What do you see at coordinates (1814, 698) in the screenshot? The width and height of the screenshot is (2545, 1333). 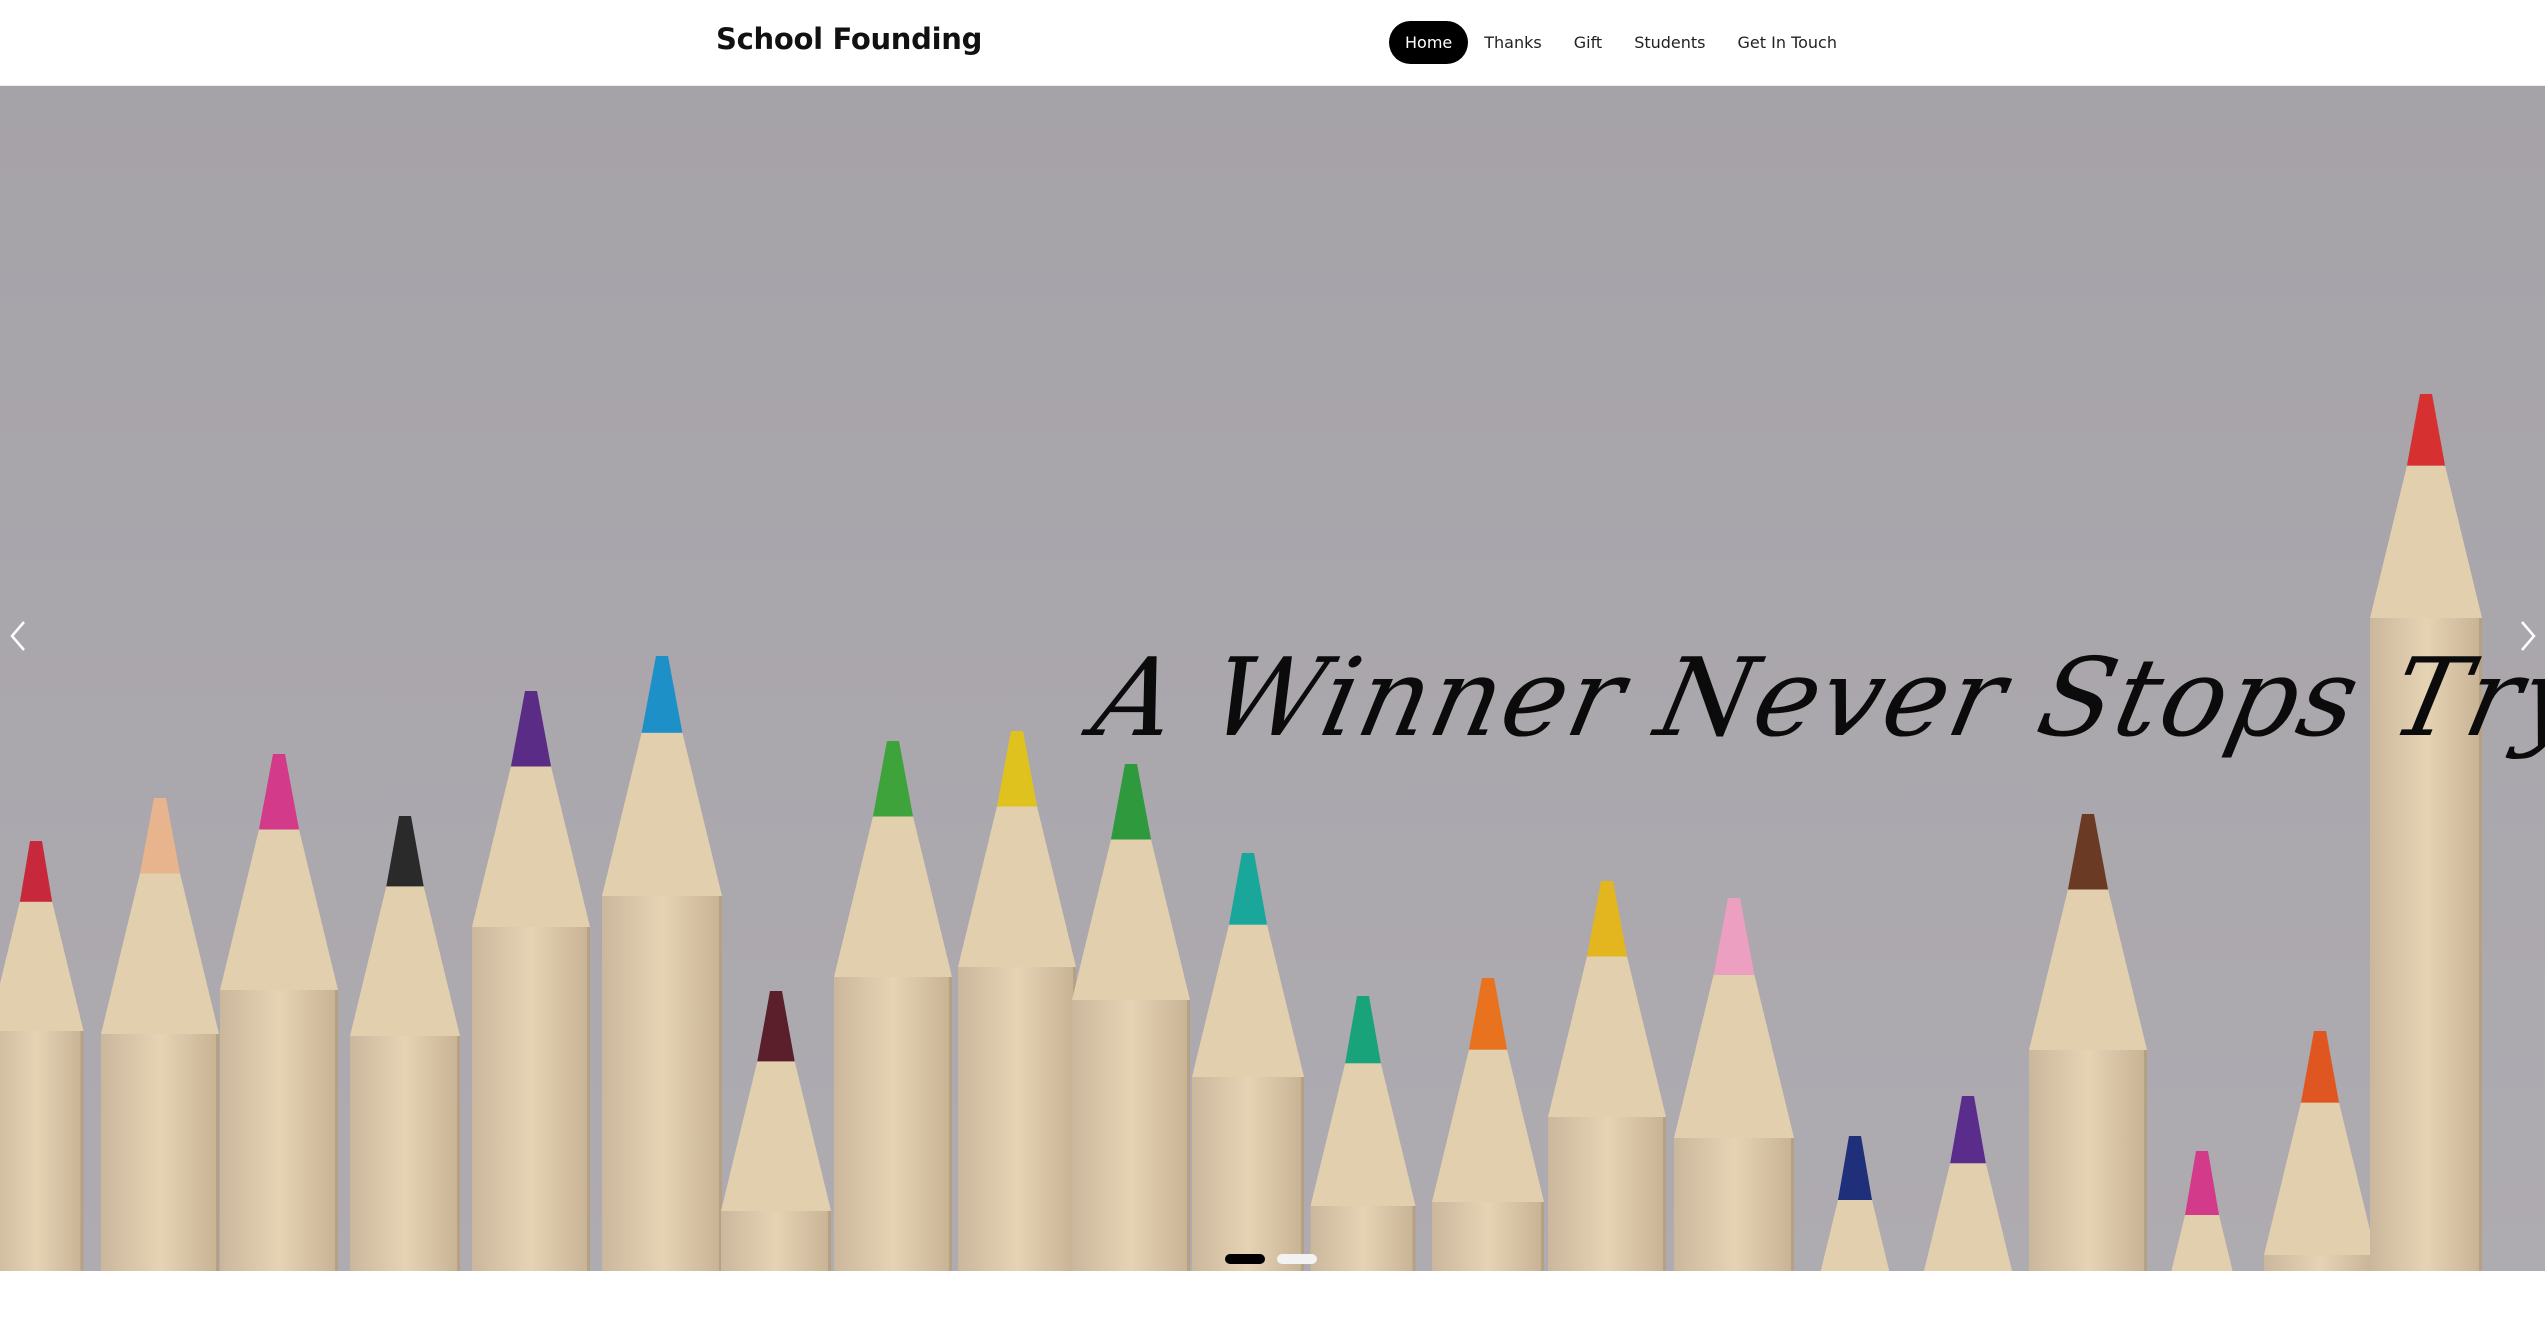 I see `hero-slogan: A Winner Never Stops Trying !` at bounding box center [1814, 698].